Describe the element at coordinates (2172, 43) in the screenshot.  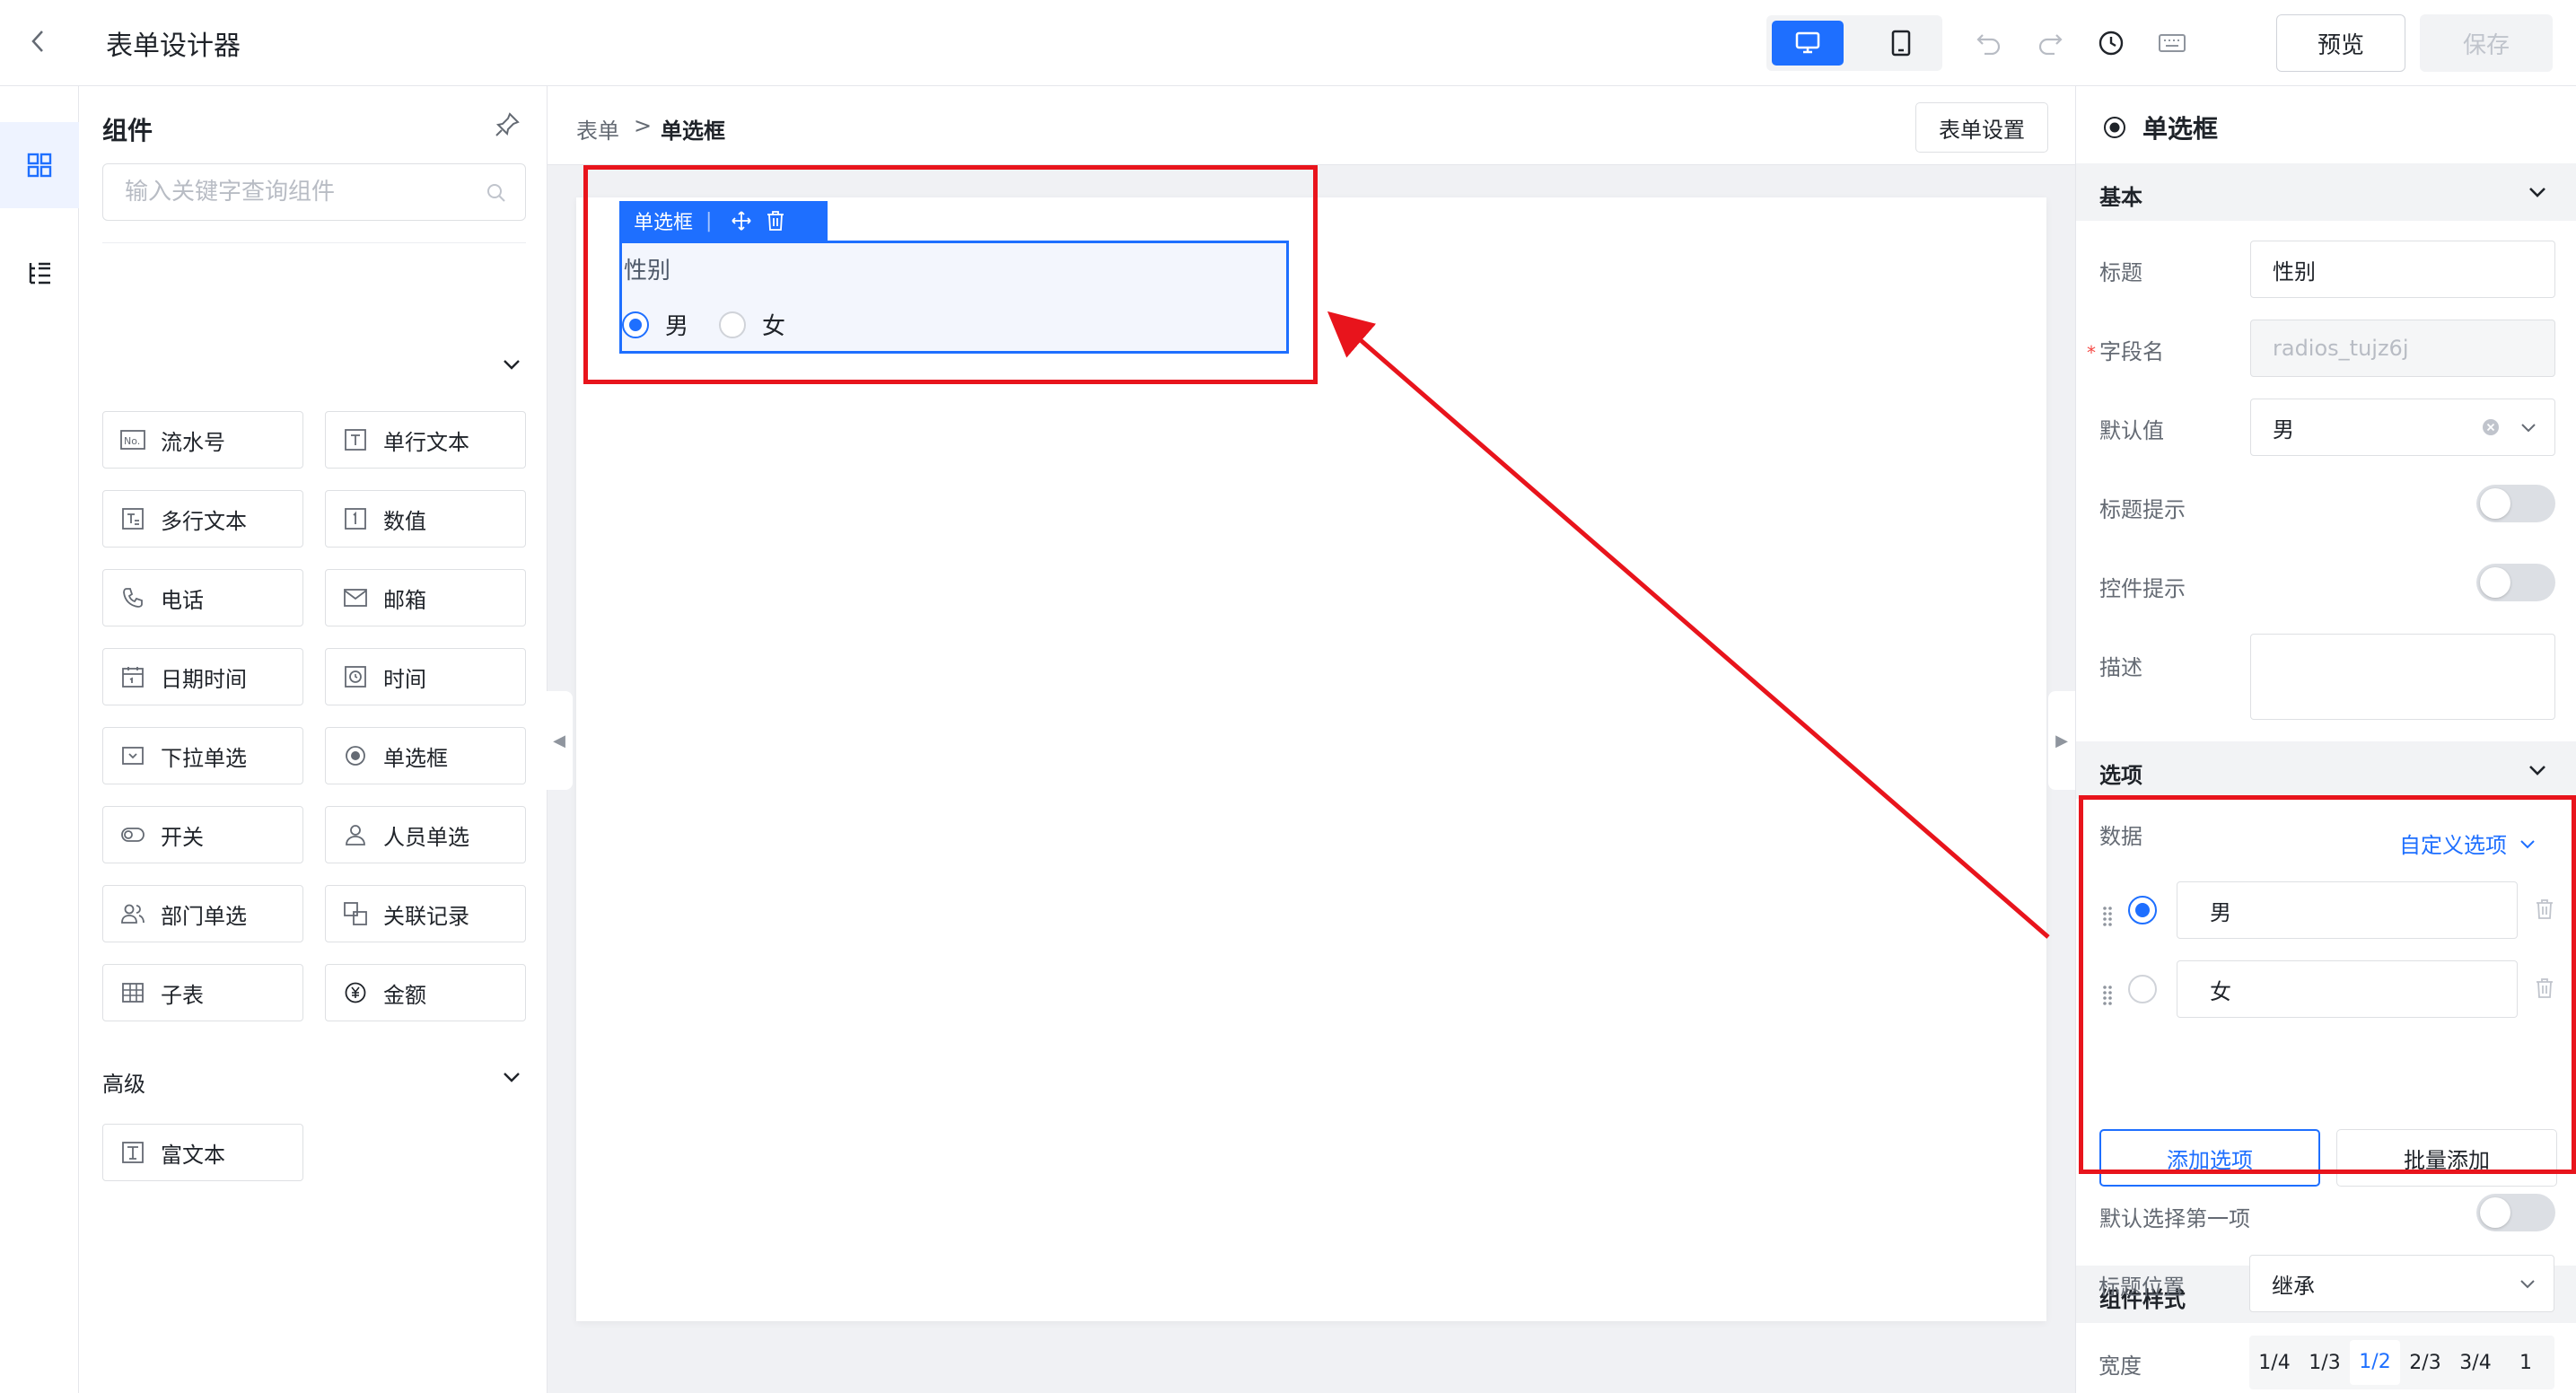
I see `keyboard-icon` at that location.